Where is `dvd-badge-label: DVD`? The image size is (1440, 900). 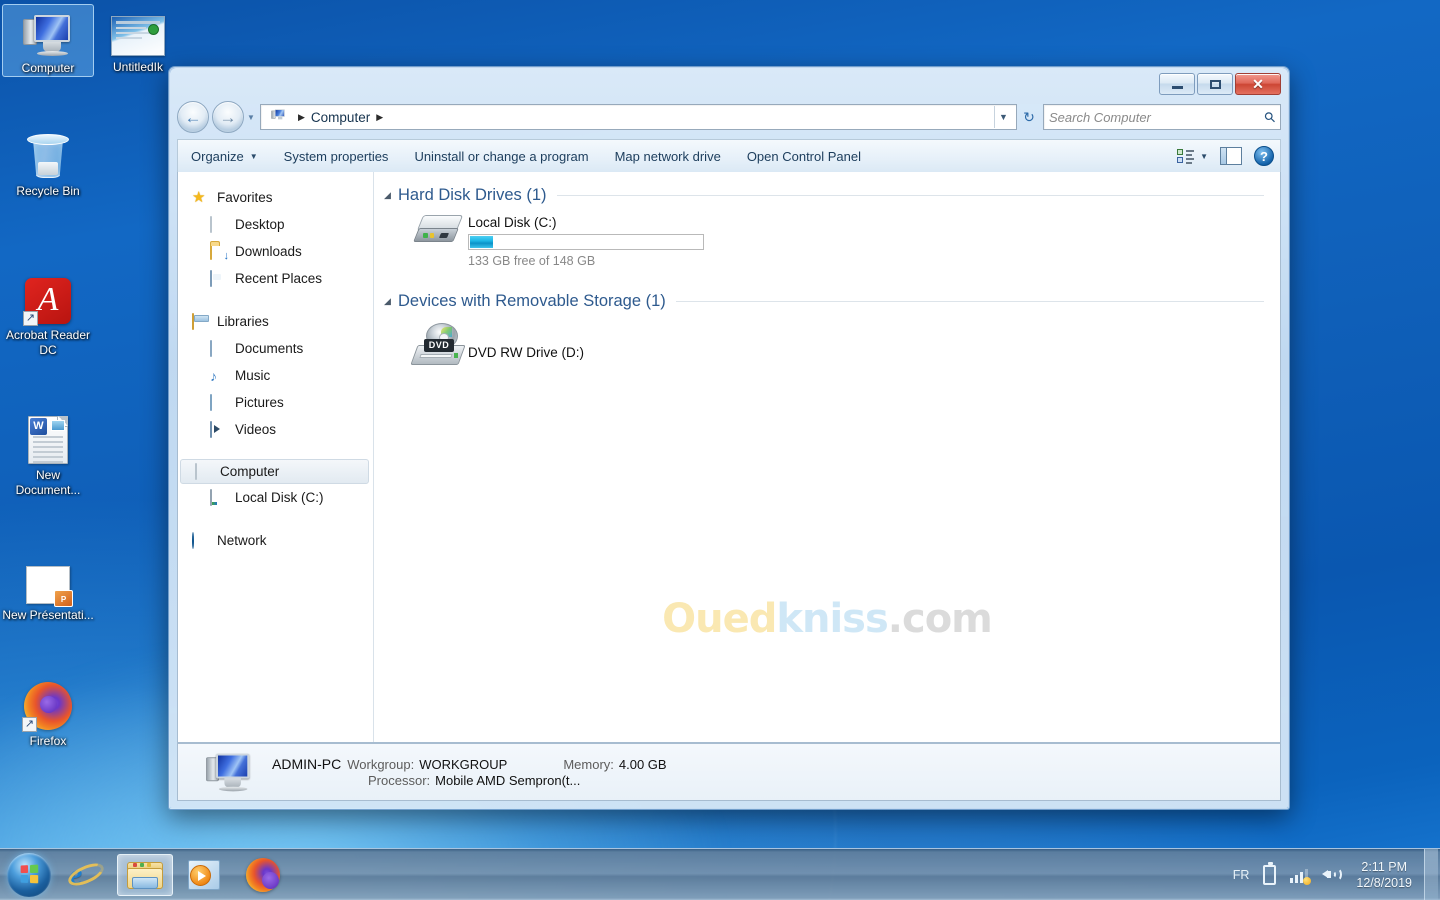 dvd-badge-label: DVD is located at coordinates (439, 345).